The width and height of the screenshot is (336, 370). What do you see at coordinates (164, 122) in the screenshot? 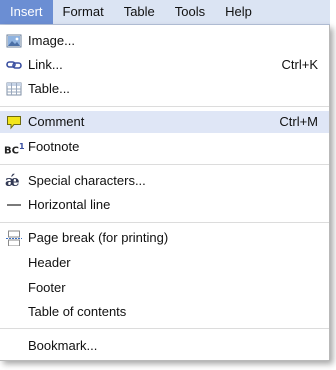
I see `menu-item-comment: Comment Ctrl+M` at bounding box center [164, 122].